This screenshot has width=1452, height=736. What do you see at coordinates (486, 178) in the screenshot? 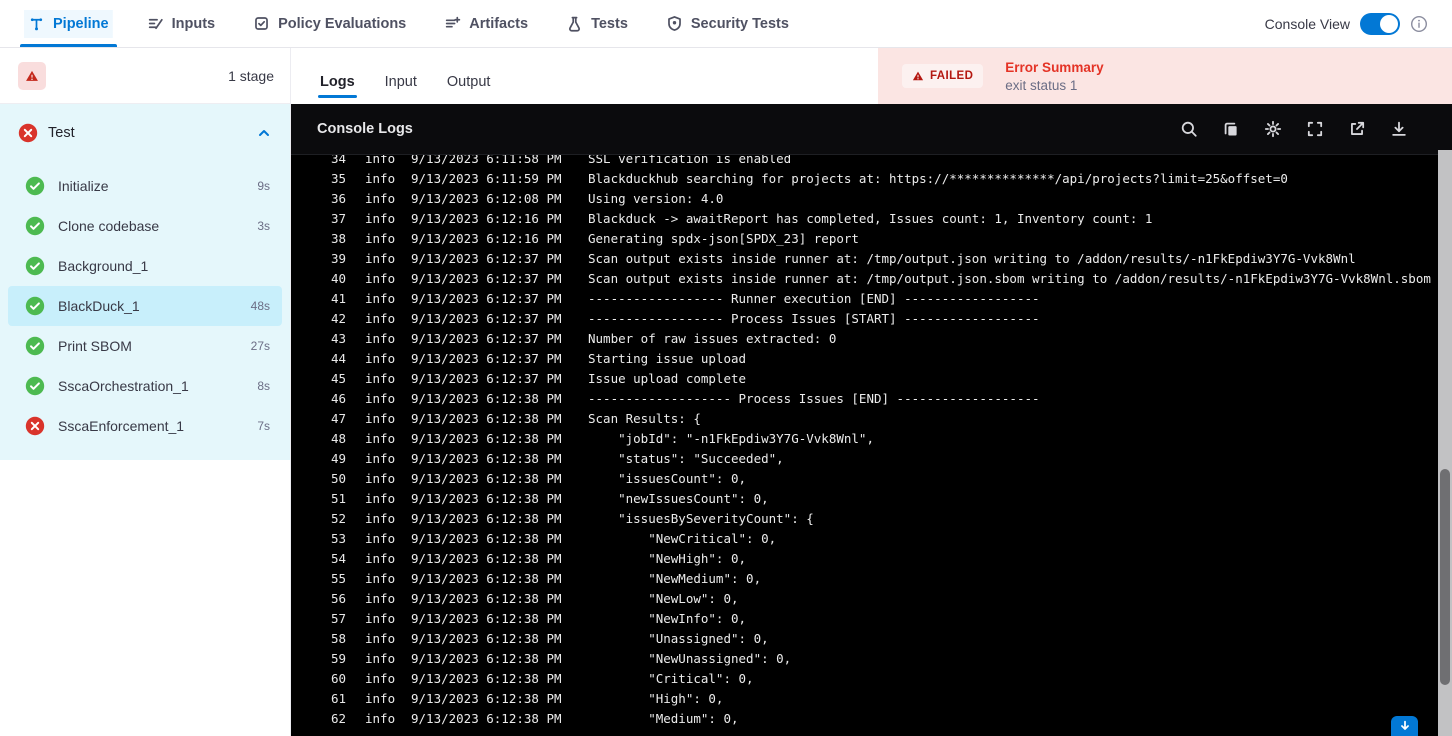
I see `log-timestamp: 9/13/2023 6:11:59 PM` at bounding box center [486, 178].